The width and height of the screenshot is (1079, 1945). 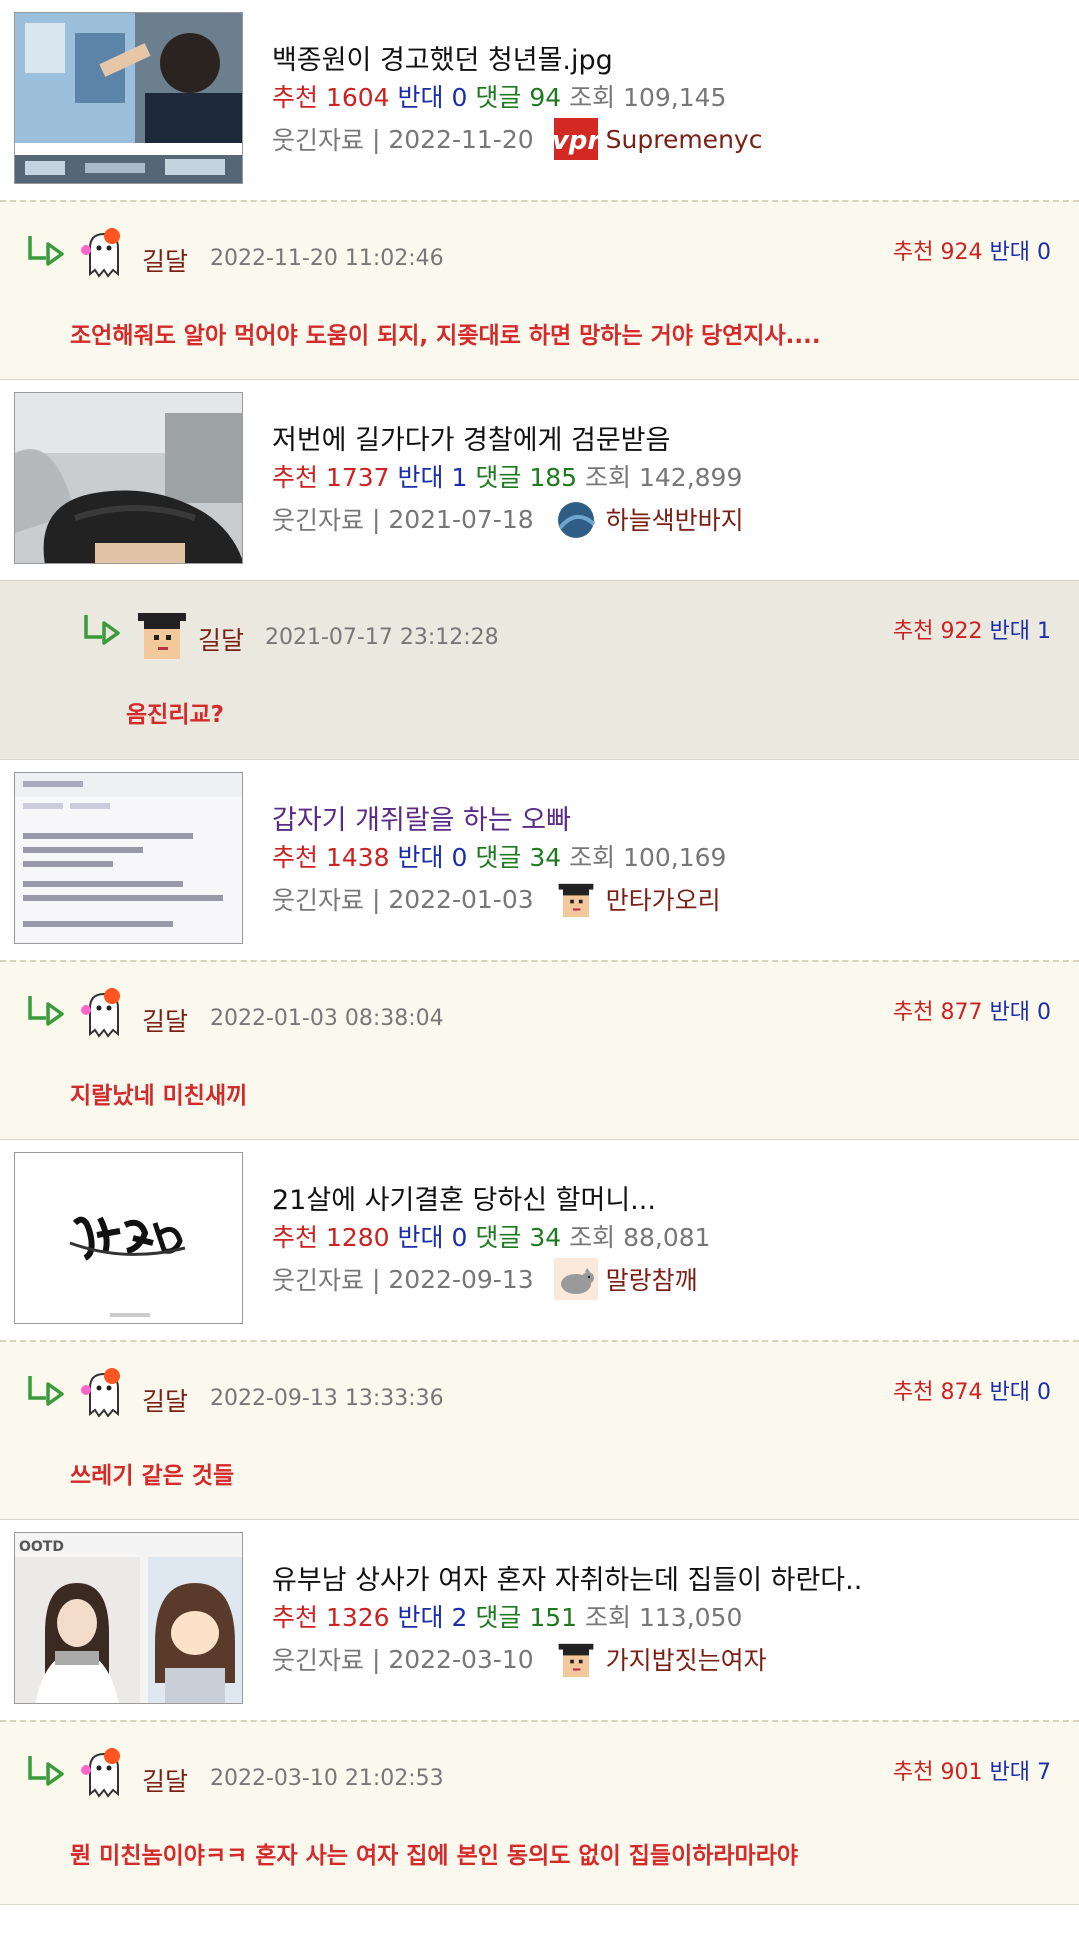 I want to click on post-title: 유부남 상사가 여자 혼자 자취하는데 집들이 하란다.., so click(x=567, y=1577).